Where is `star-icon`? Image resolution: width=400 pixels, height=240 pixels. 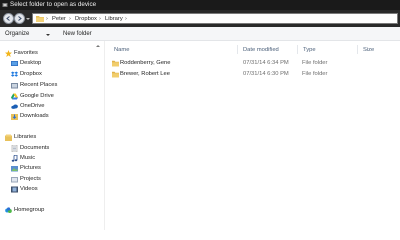
star-icon is located at coordinates (8, 53).